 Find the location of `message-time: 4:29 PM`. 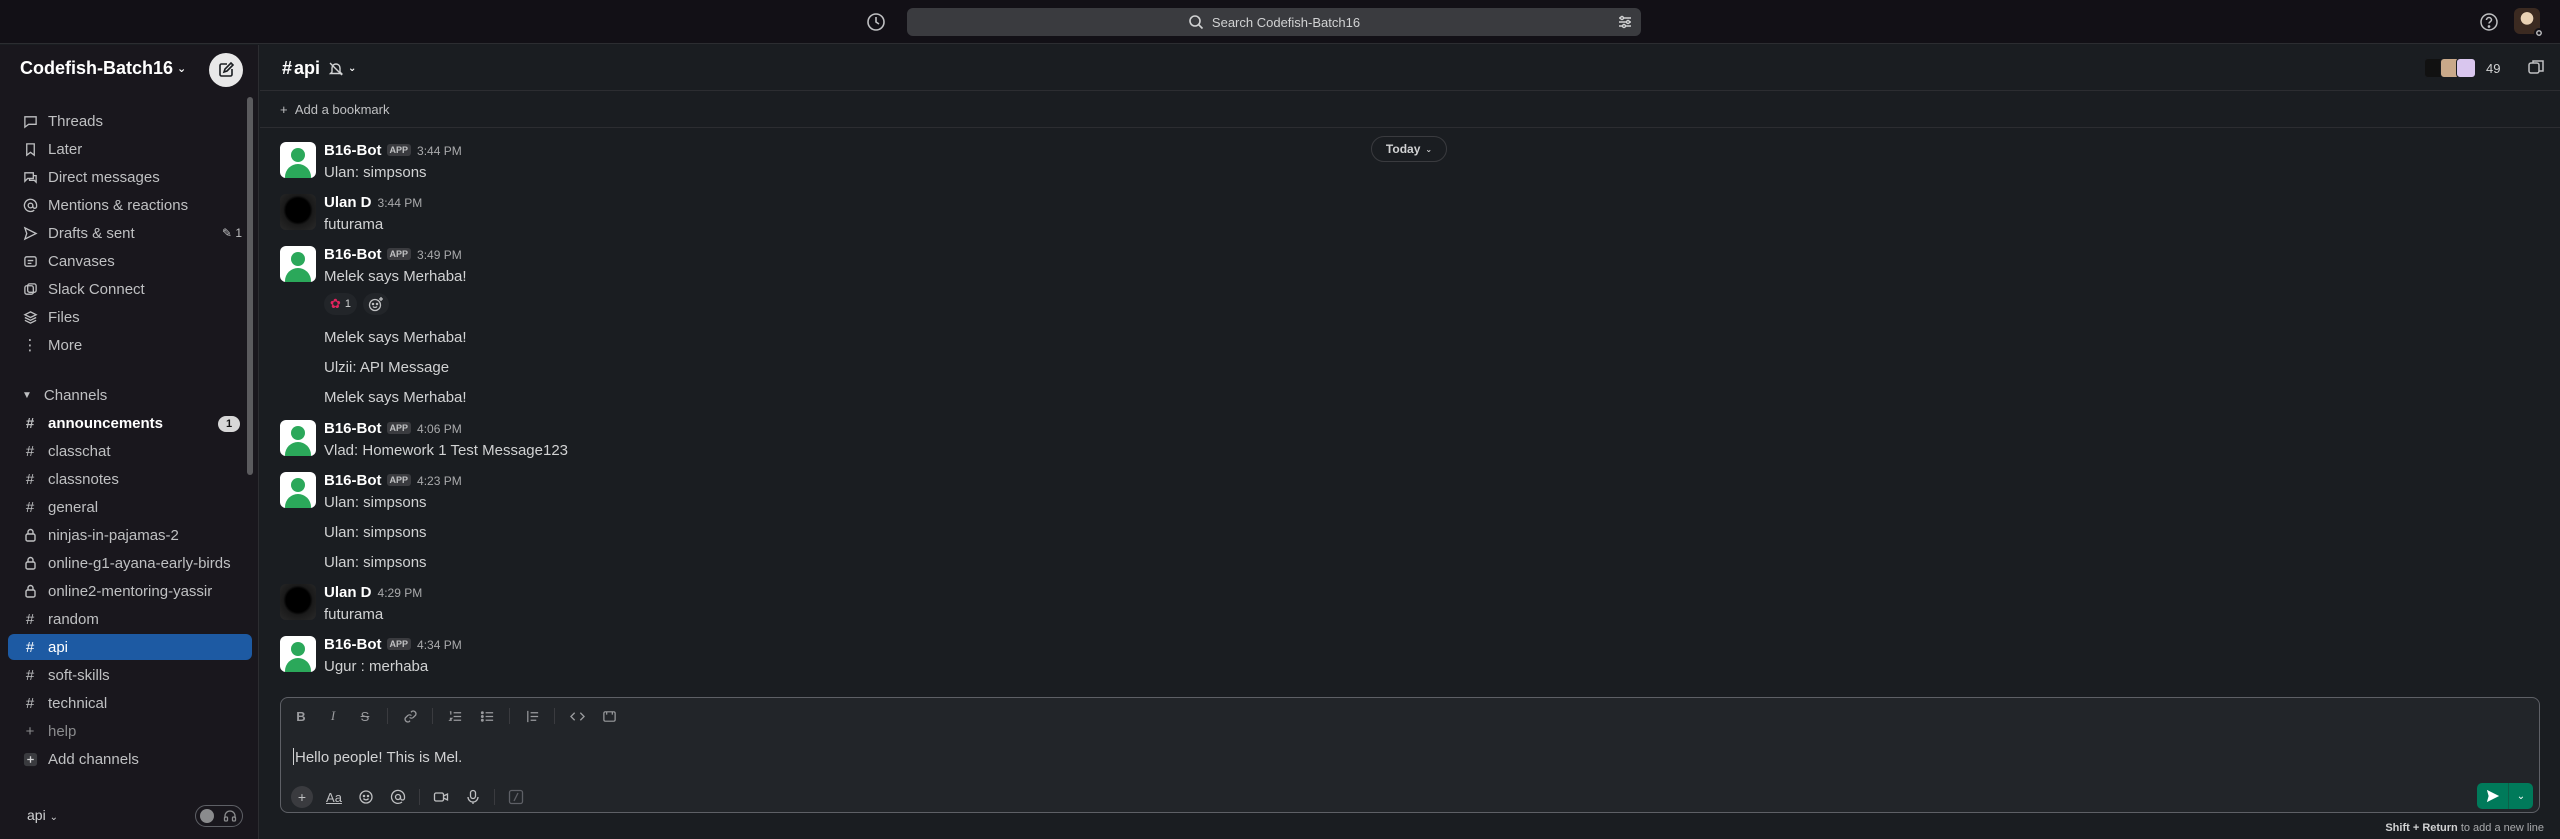

message-time: 4:29 PM is located at coordinates (400, 593).